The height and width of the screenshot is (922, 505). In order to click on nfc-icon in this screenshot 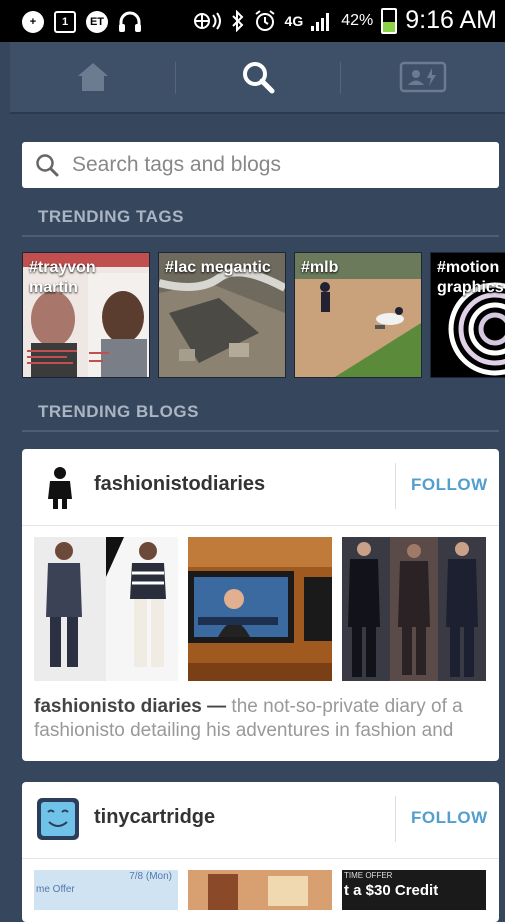, I will do `click(207, 20)`.